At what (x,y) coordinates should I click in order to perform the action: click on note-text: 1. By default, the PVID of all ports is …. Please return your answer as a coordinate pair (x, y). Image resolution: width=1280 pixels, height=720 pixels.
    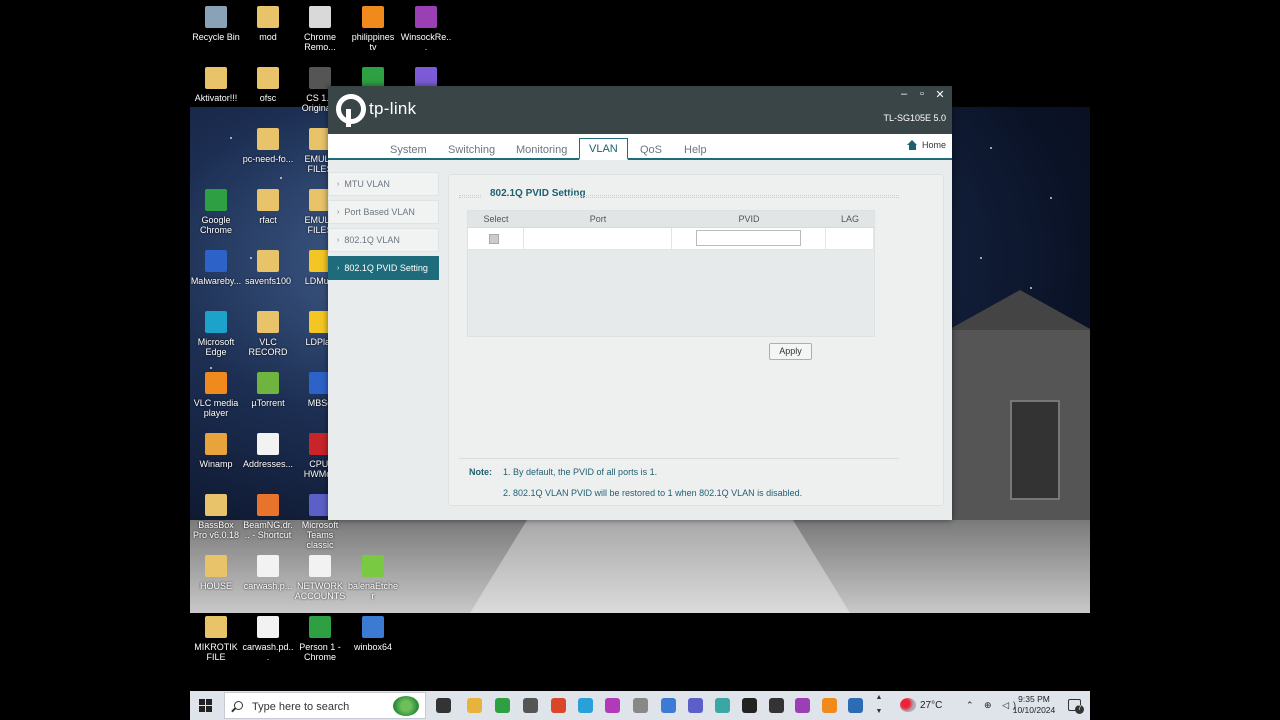
    Looking at the image, I should click on (580, 472).